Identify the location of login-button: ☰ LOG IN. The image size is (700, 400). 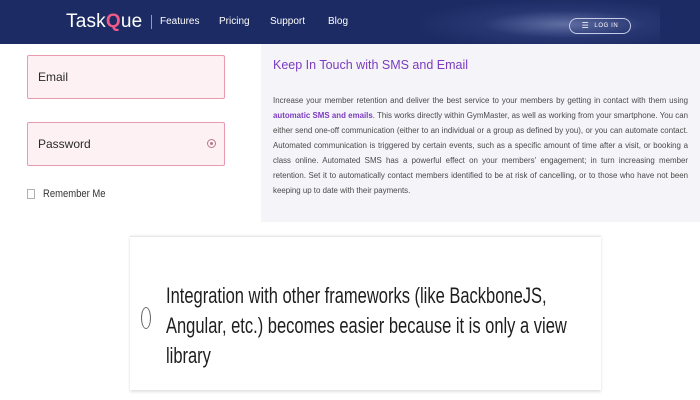
(600, 26).